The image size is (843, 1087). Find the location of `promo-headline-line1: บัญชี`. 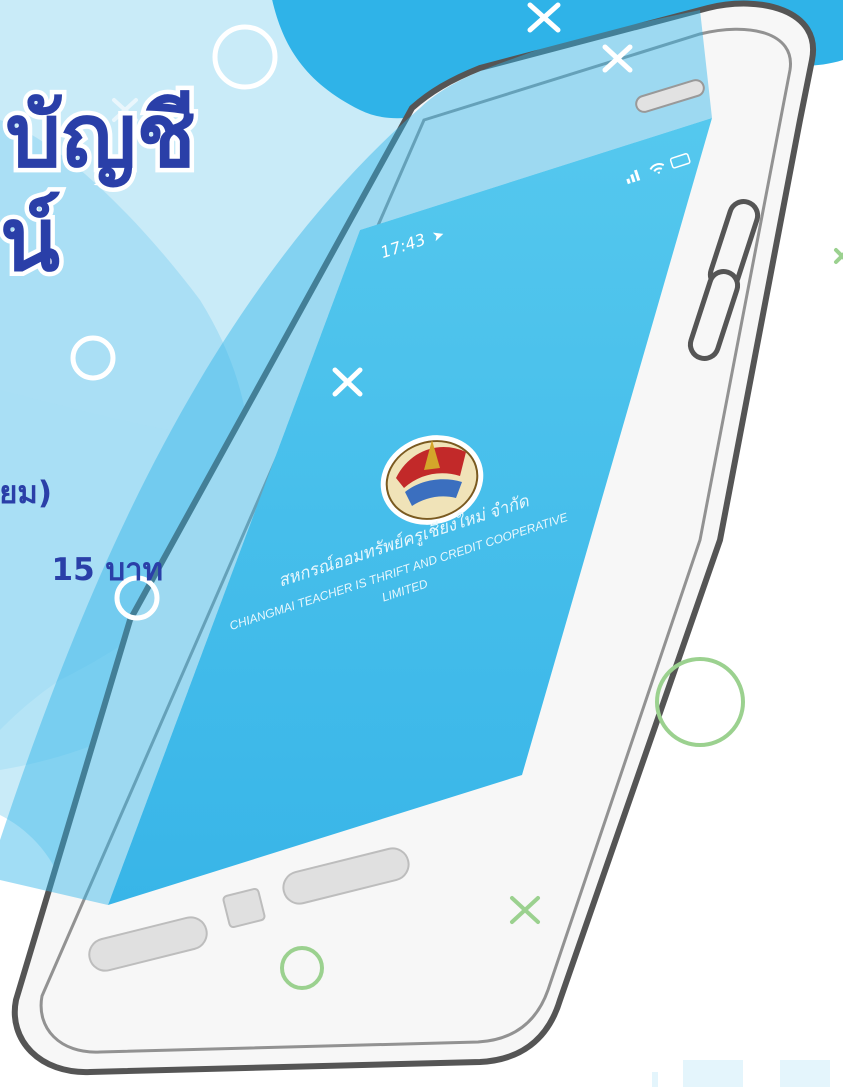

promo-headline-line1: บัญชี is located at coordinates (101, 135).